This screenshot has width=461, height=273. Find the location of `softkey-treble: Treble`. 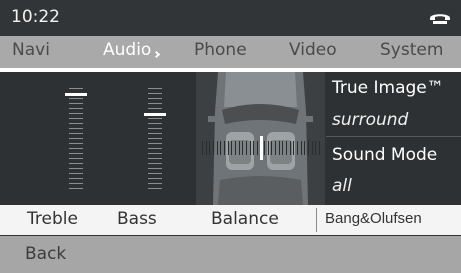

softkey-treble: Treble is located at coordinates (52, 219).